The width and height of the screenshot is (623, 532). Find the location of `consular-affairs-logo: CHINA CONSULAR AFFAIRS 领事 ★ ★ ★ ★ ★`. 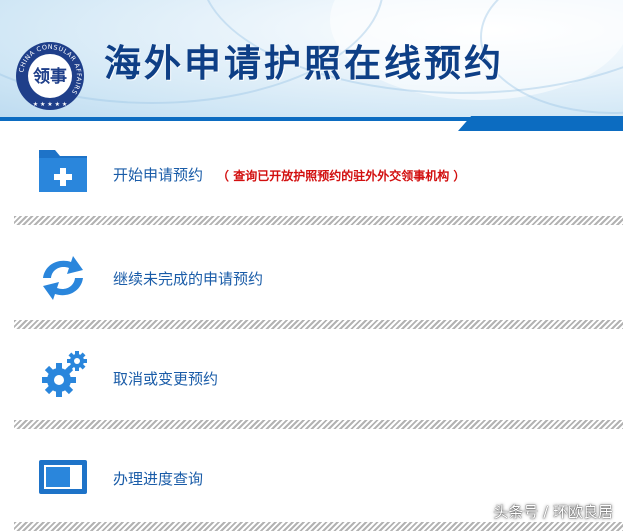

consular-affairs-logo: CHINA CONSULAR AFFAIRS 领事 ★ ★ ★ ★ ★ is located at coordinates (50, 76).